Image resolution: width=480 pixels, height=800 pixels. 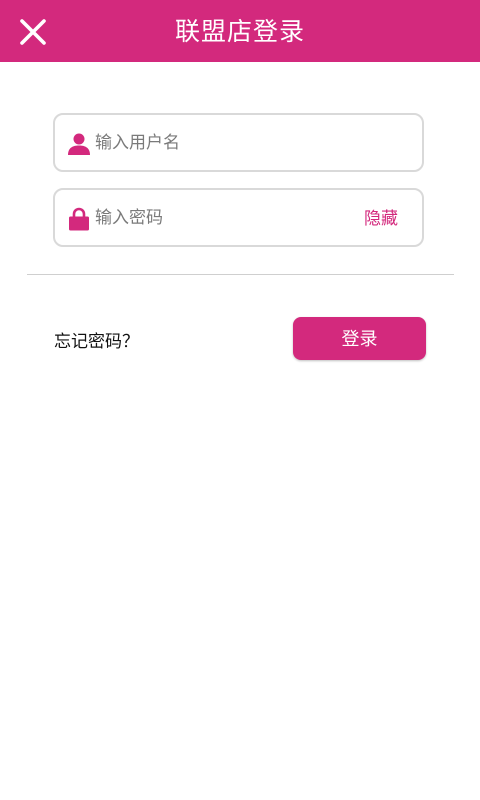 What do you see at coordinates (79, 144) in the screenshot?
I see `user-icon` at bounding box center [79, 144].